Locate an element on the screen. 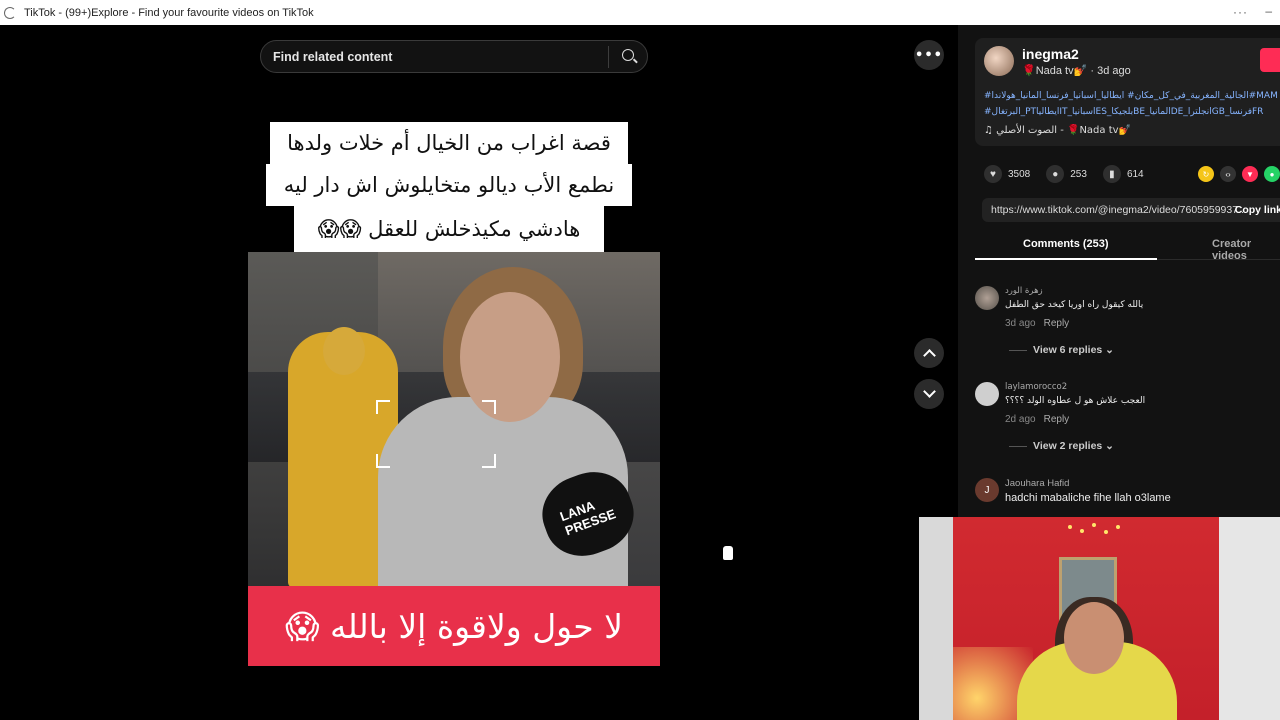  commenter-name: laylamorocco2 is located at coordinates (1036, 387).